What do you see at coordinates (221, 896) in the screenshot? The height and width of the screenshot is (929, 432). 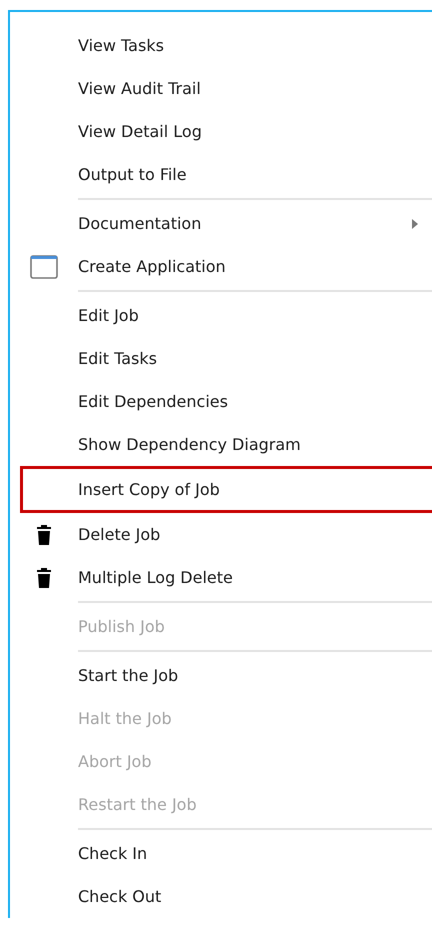 I see `menu-item: Check Out` at bounding box center [221, 896].